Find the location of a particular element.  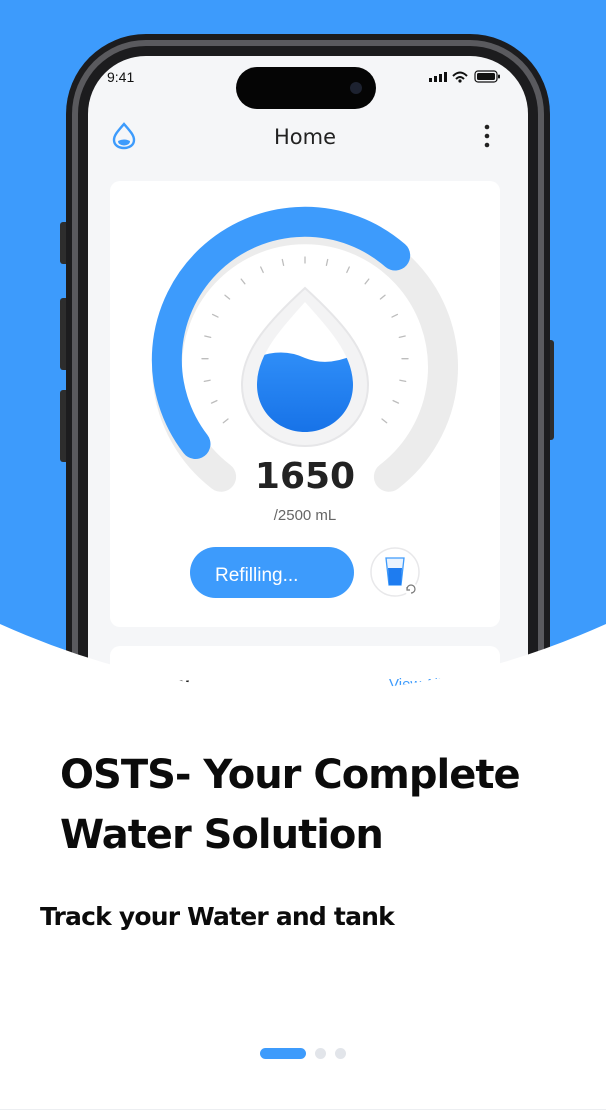

glass-refresh-icon is located at coordinates (395, 572).